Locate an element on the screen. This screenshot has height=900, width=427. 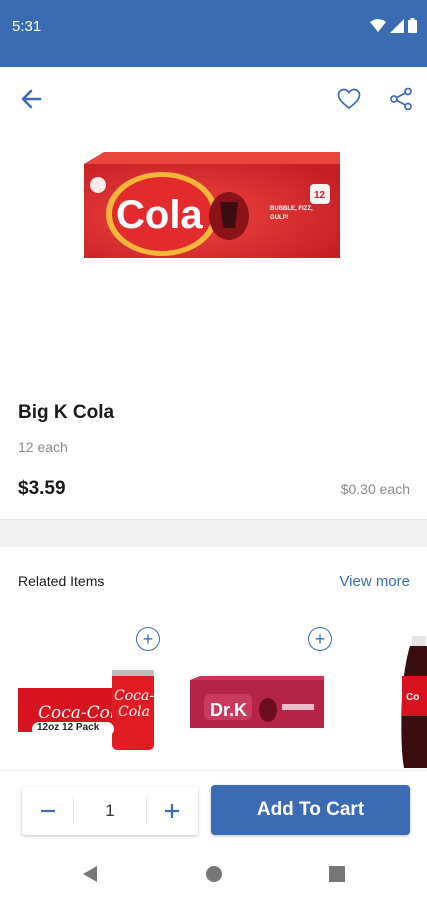
svg-text: Co is located at coordinates (412, 697).